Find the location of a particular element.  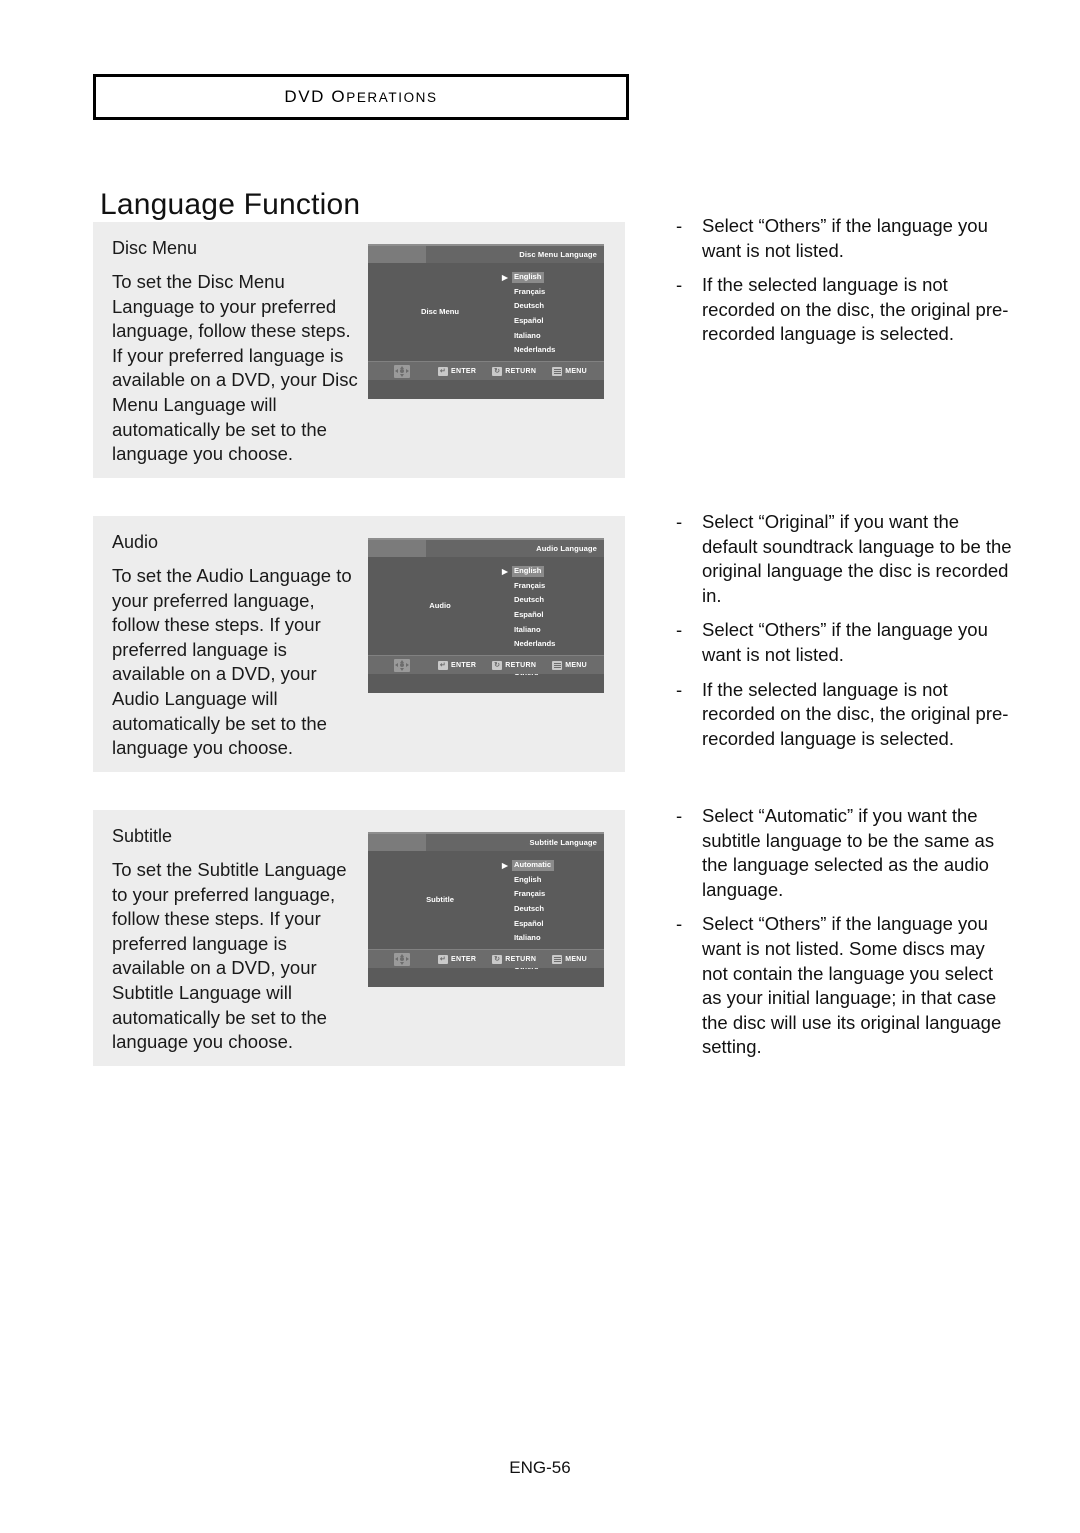

osd-list-item-label: Deutsch is located at coordinates (529, 909).